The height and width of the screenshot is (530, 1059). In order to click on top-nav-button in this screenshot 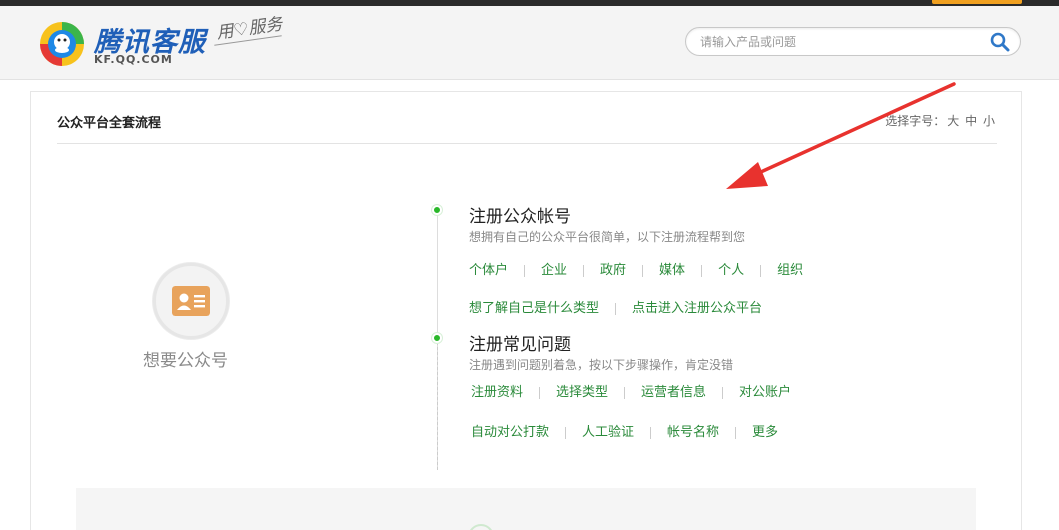, I will do `click(977, 2)`.